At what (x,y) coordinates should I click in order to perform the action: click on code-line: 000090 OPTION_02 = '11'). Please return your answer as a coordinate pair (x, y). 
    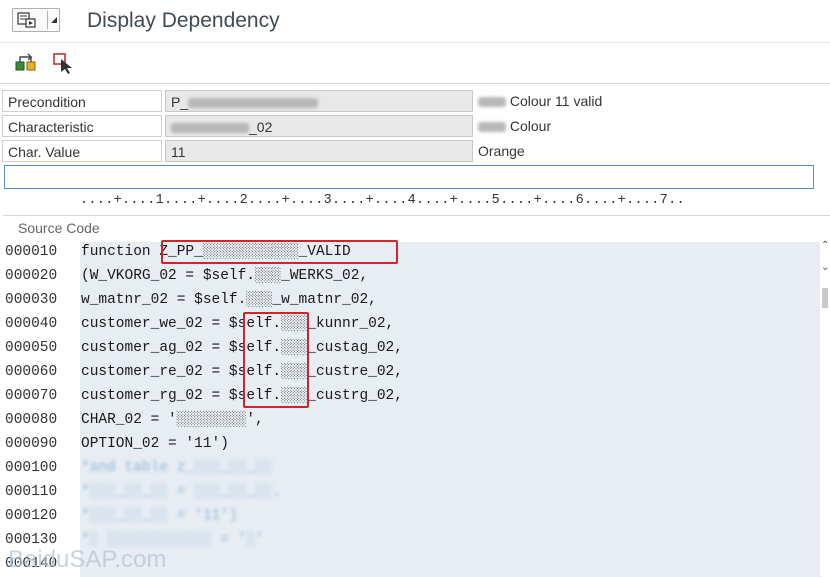
    Looking at the image, I should click on (410, 444).